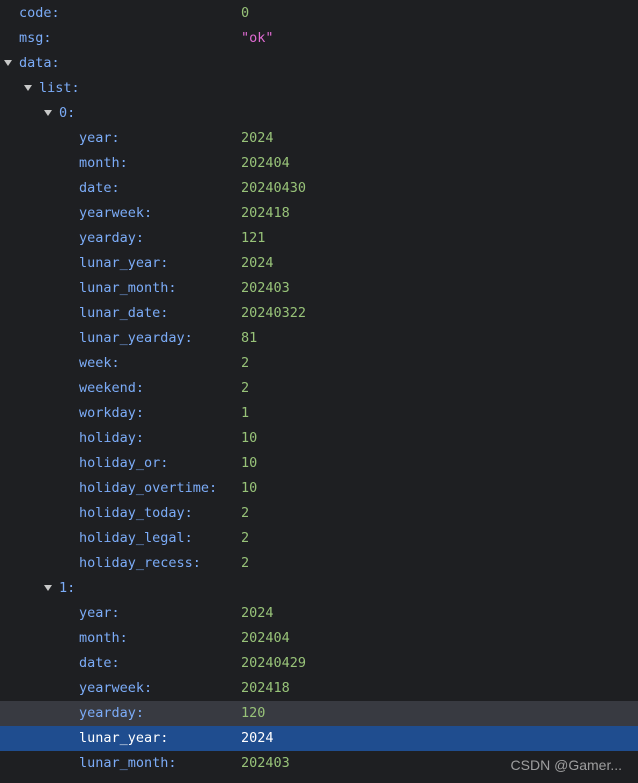 This screenshot has height=783, width=638. What do you see at coordinates (136, 513) in the screenshot?
I see `json-key: holiday_today:` at bounding box center [136, 513].